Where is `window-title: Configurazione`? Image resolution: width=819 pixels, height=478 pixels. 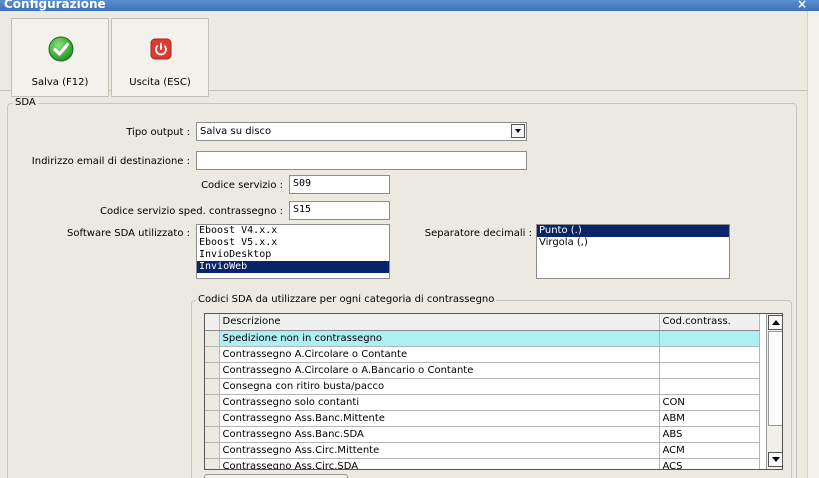
window-title: Configurazione is located at coordinates (55, 5).